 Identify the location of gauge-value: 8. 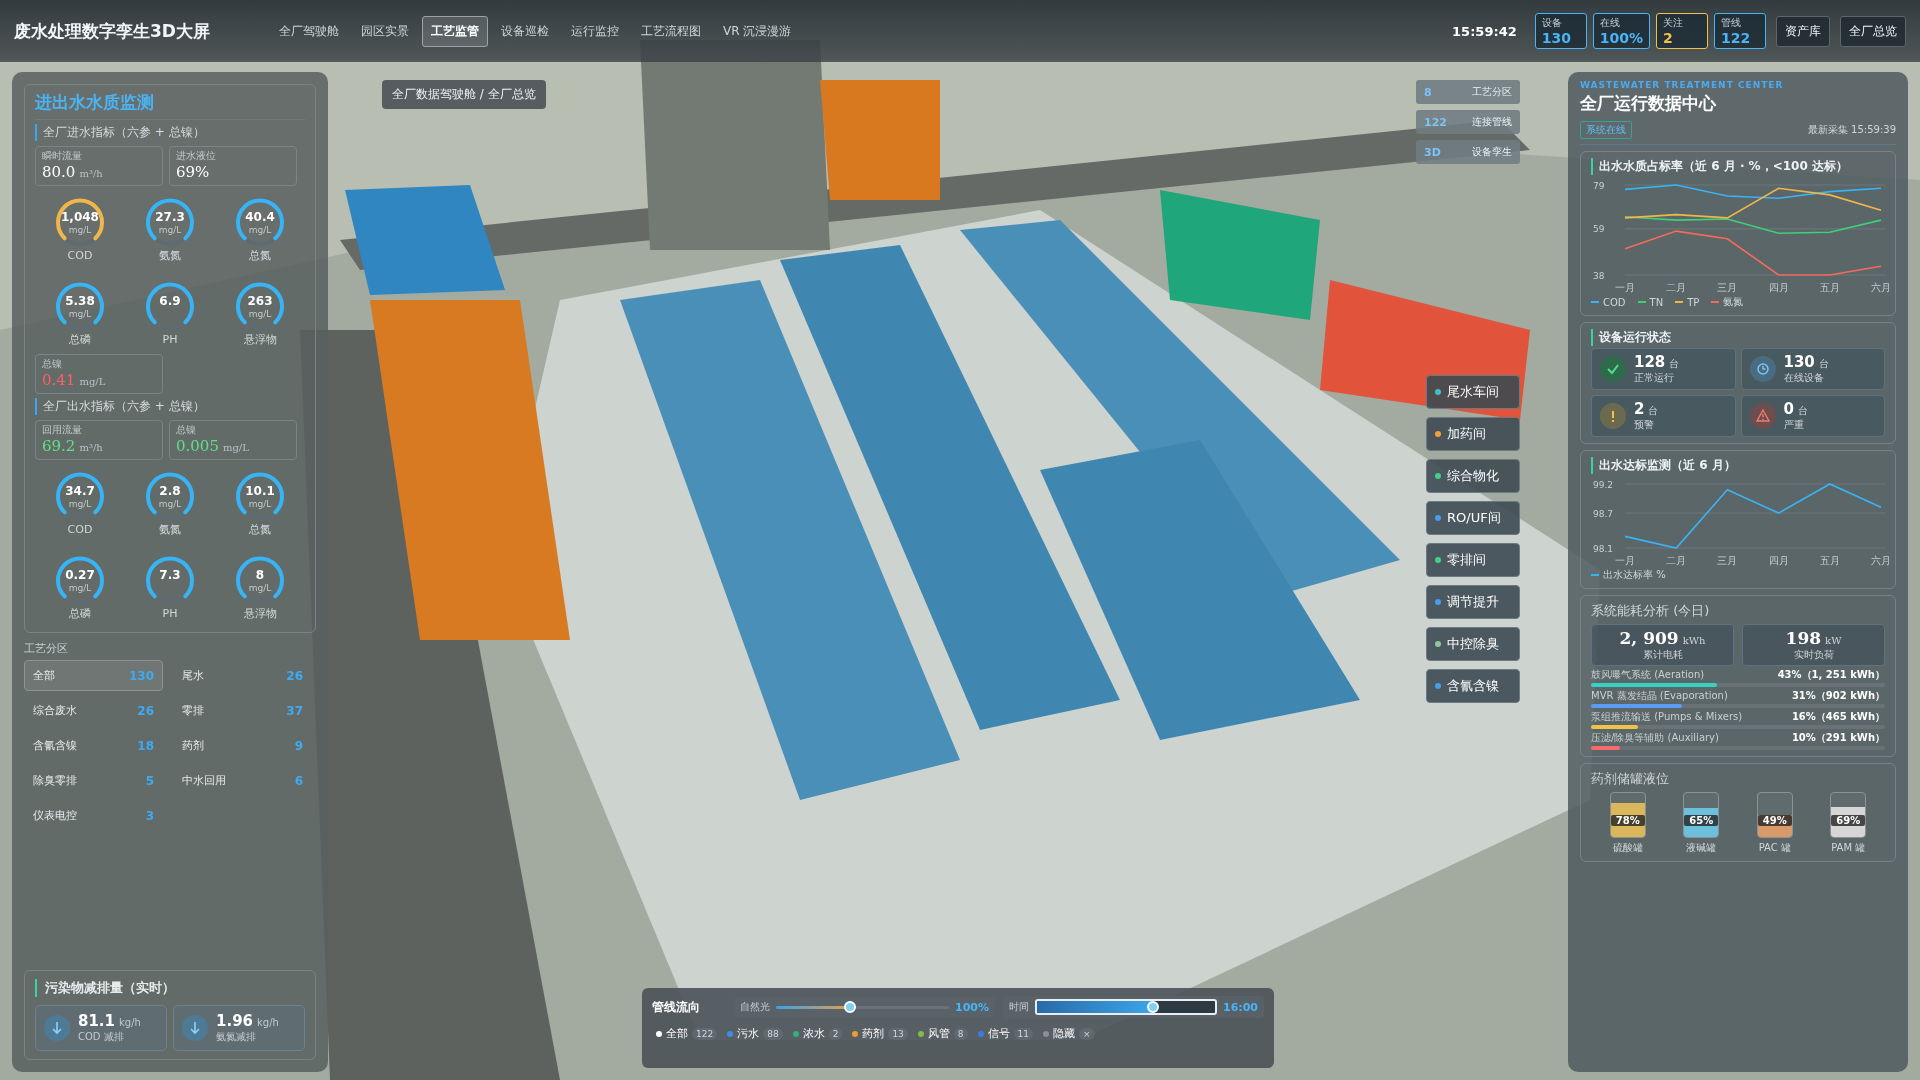
(260, 575).